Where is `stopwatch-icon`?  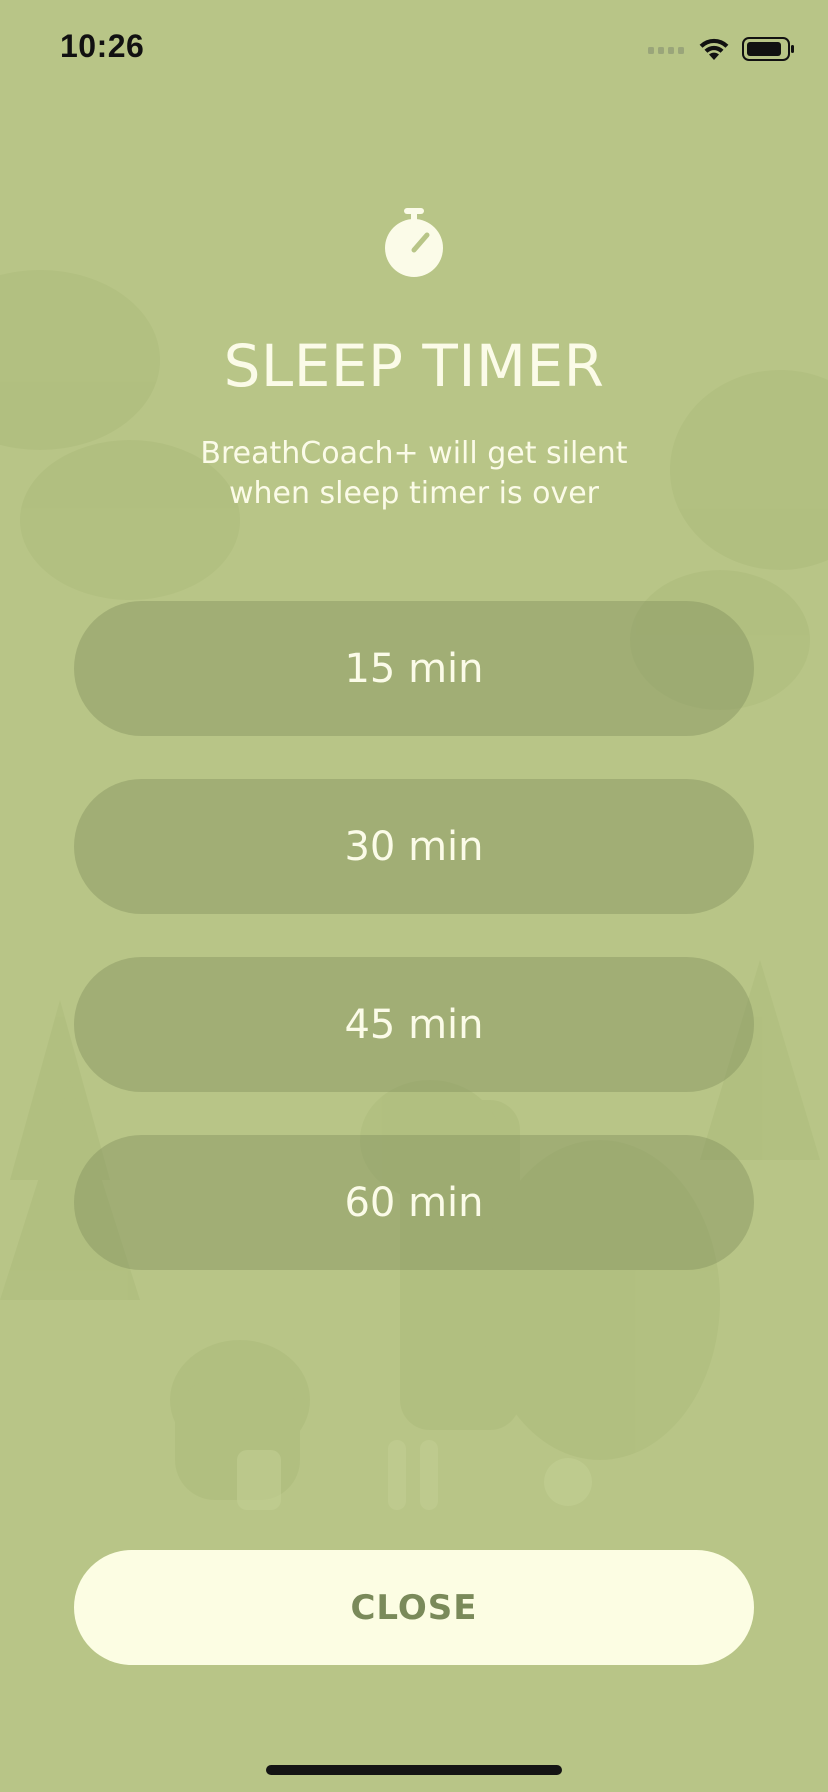 stopwatch-icon is located at coordinates (414, 242).